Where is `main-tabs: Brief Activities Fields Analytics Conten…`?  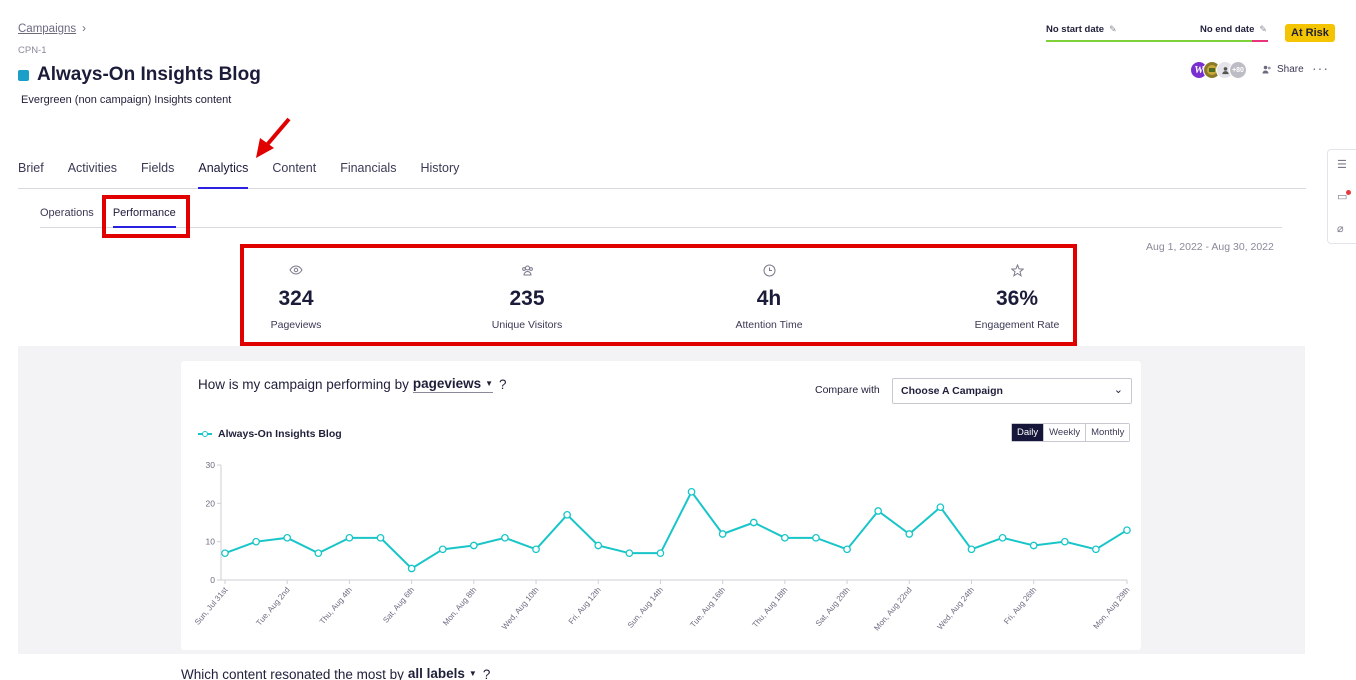
main-tabs: Brief Activities Fields Analytics Conten… is located at coordinates (662, 175).